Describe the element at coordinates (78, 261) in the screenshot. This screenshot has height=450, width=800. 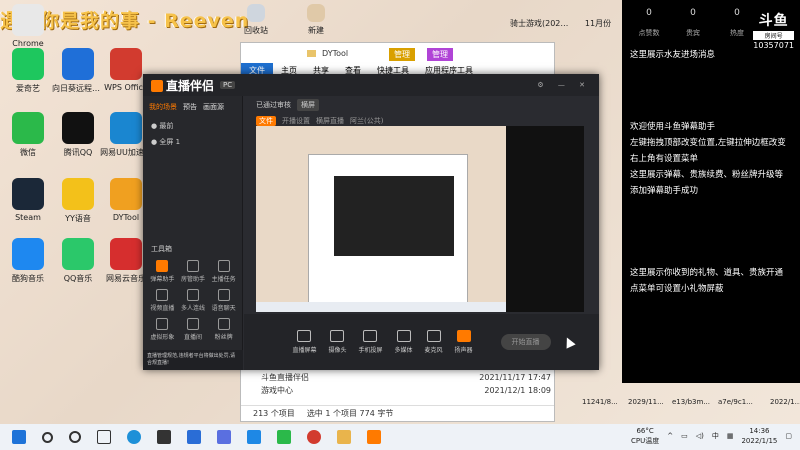
I see `desktop-icon: QQ音乐` at that location.